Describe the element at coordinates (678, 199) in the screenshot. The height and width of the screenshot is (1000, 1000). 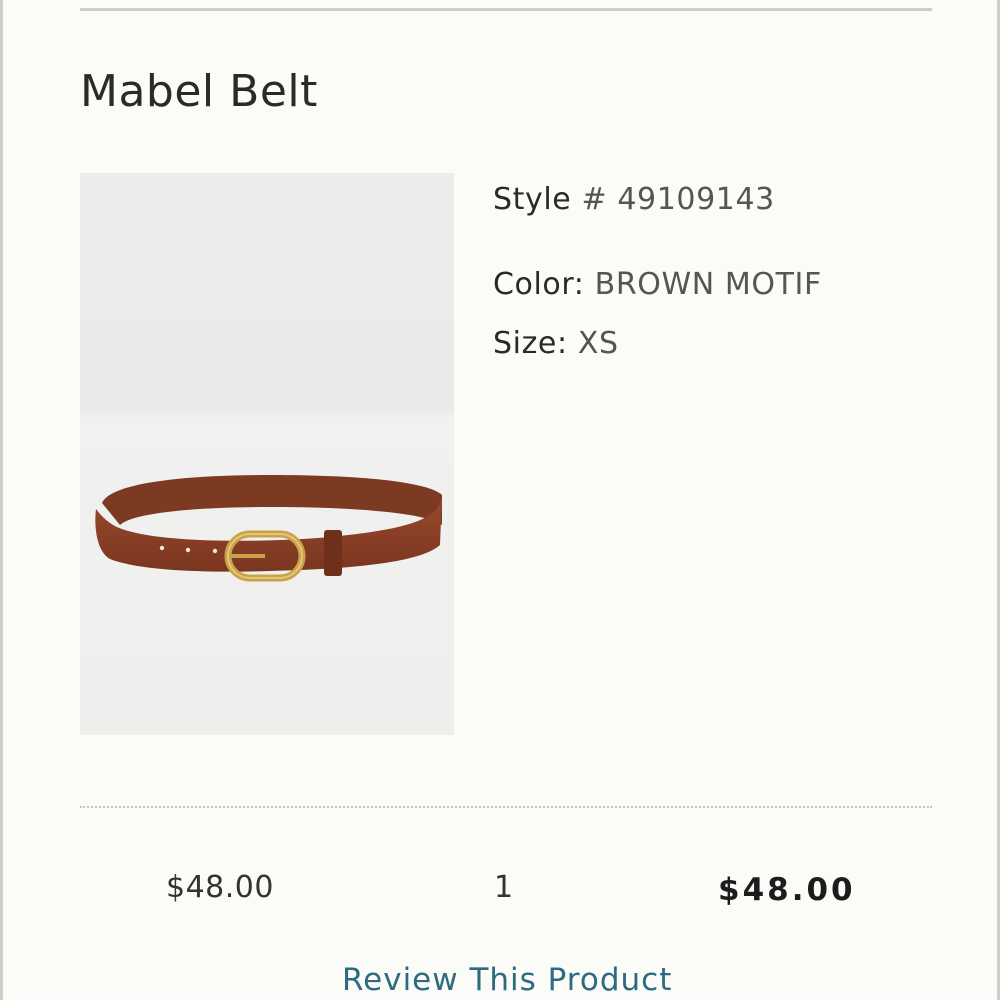
I see `style-value: # 49109143` at that location.